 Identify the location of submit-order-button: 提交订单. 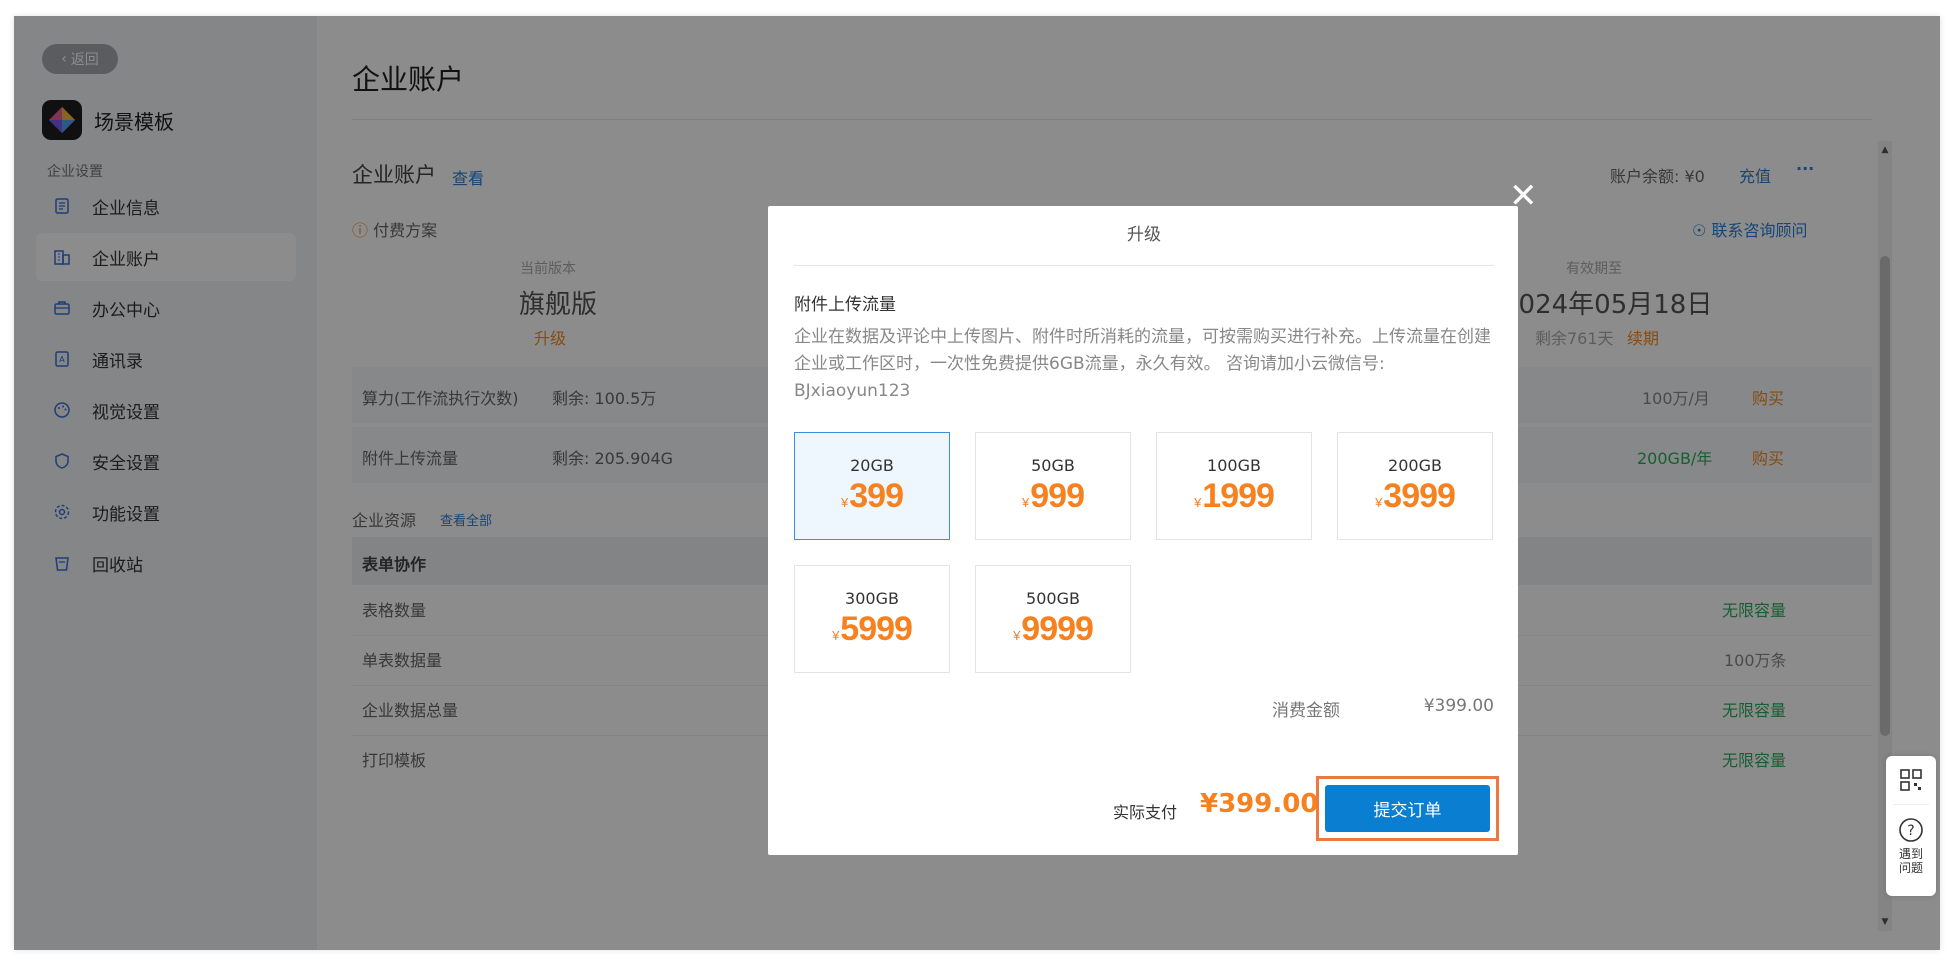
(1407, 808).